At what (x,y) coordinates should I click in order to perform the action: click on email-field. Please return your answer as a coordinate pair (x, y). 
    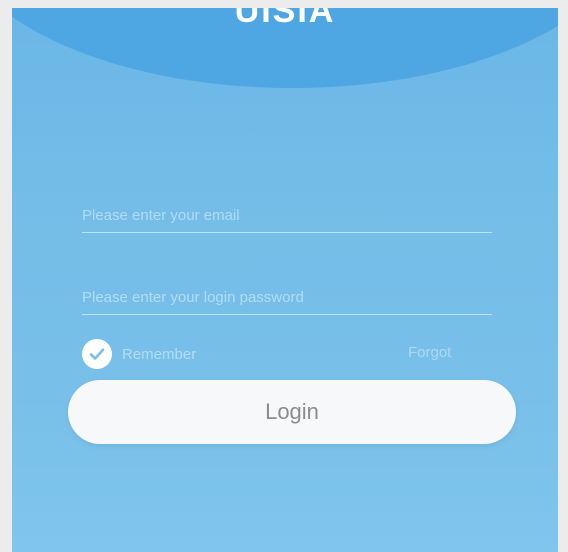
    Looking at the image, I should click on (287, 215).